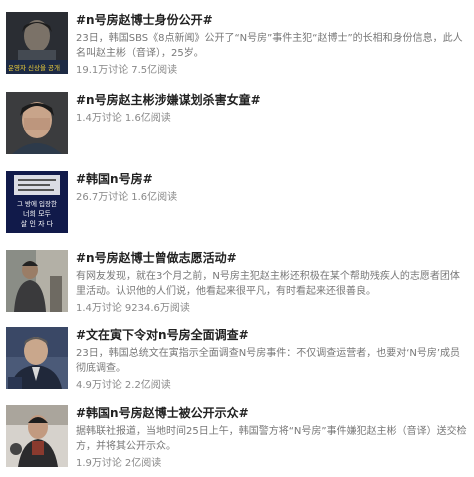 This screenshot has height=477, width=474. Describe the element at coordinates (102, 70) in the screenshot. I see `discussion-count: 19.1万讨论` at that location.